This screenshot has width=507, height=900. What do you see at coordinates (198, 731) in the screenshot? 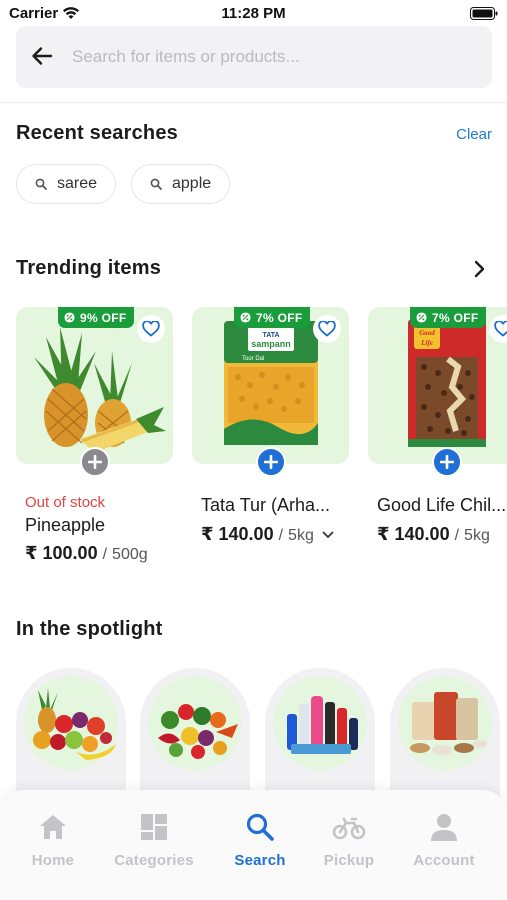
I see `vegetables-image` at bounding box center [198, 731].